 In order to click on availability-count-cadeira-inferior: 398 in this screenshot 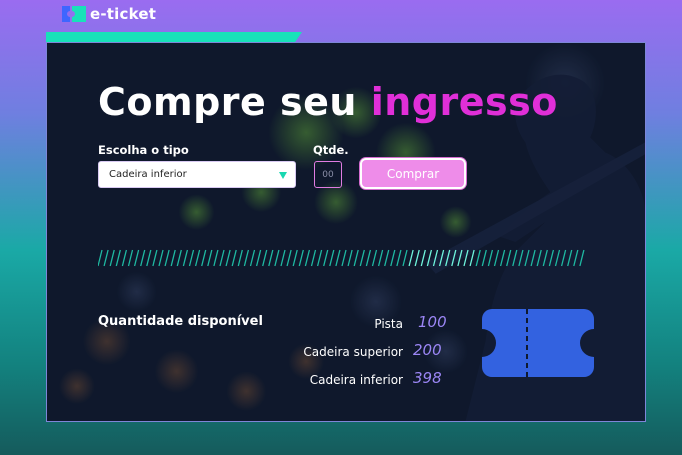, I will do `click(433, 378)`.